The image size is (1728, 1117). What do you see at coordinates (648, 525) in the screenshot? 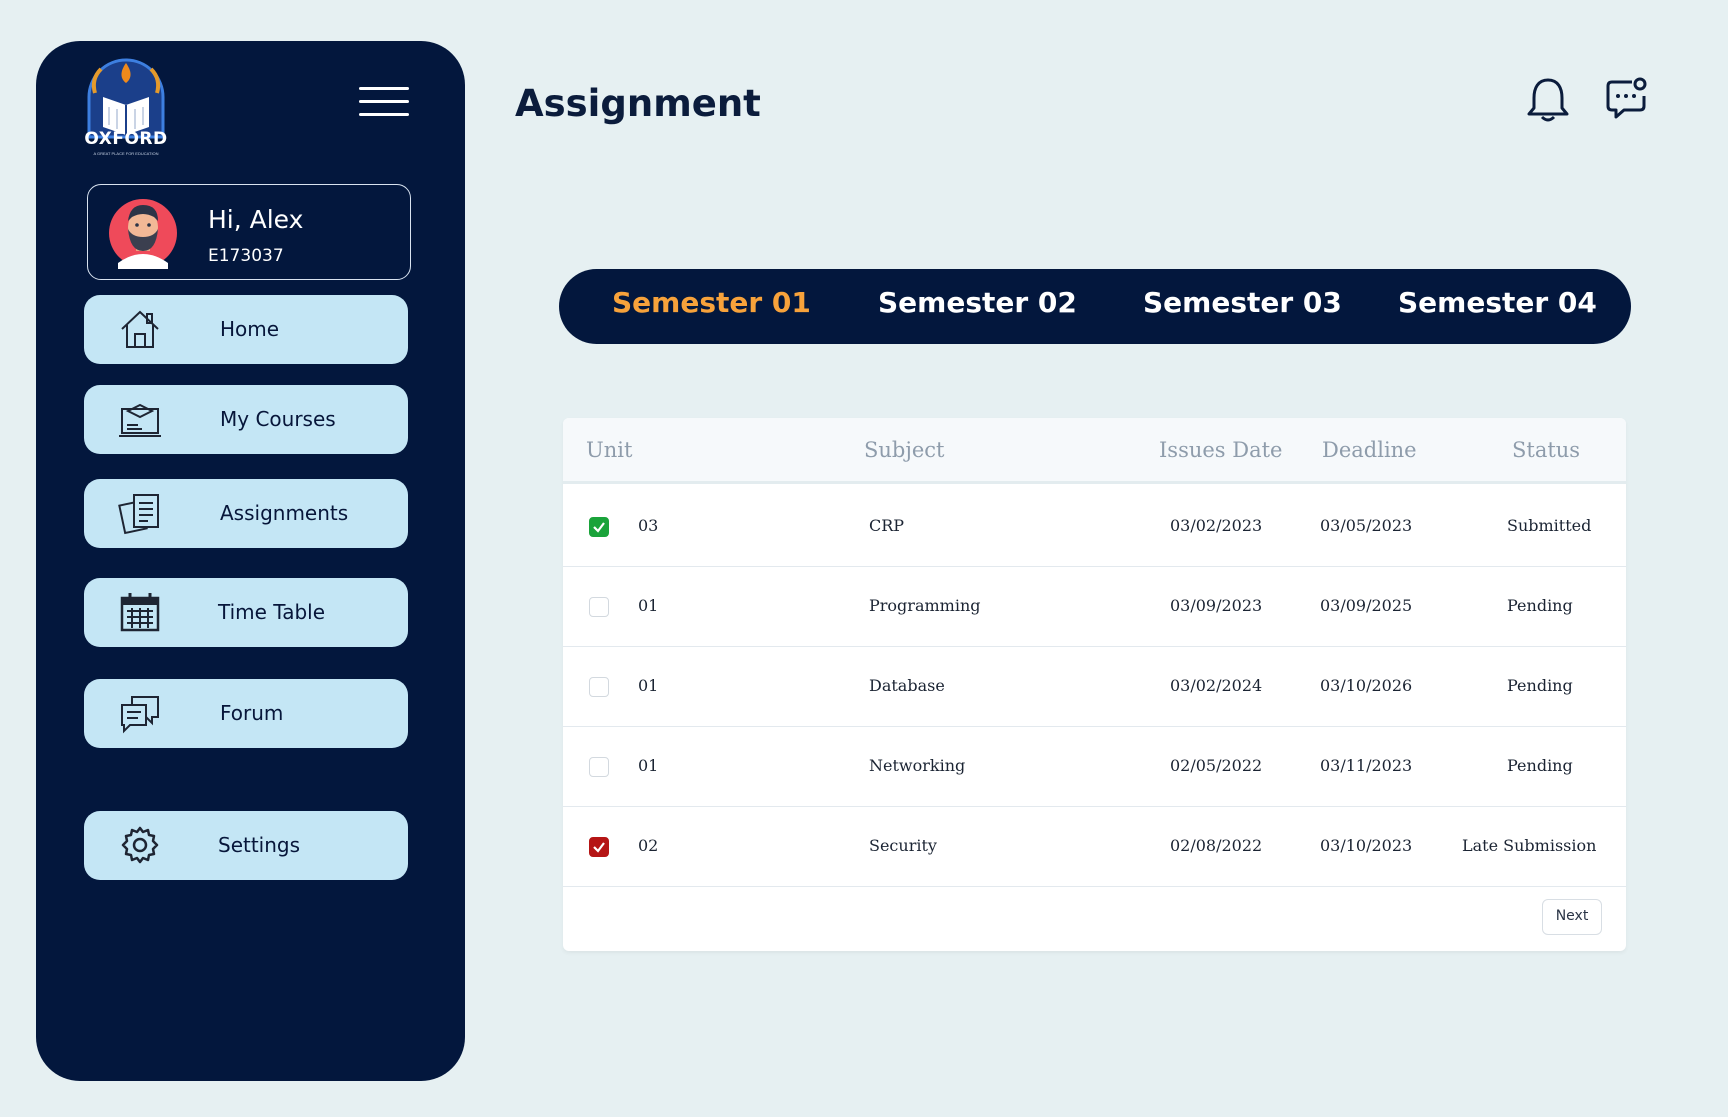
I see `cell-unit: 03` at bounding box center [648, 525].